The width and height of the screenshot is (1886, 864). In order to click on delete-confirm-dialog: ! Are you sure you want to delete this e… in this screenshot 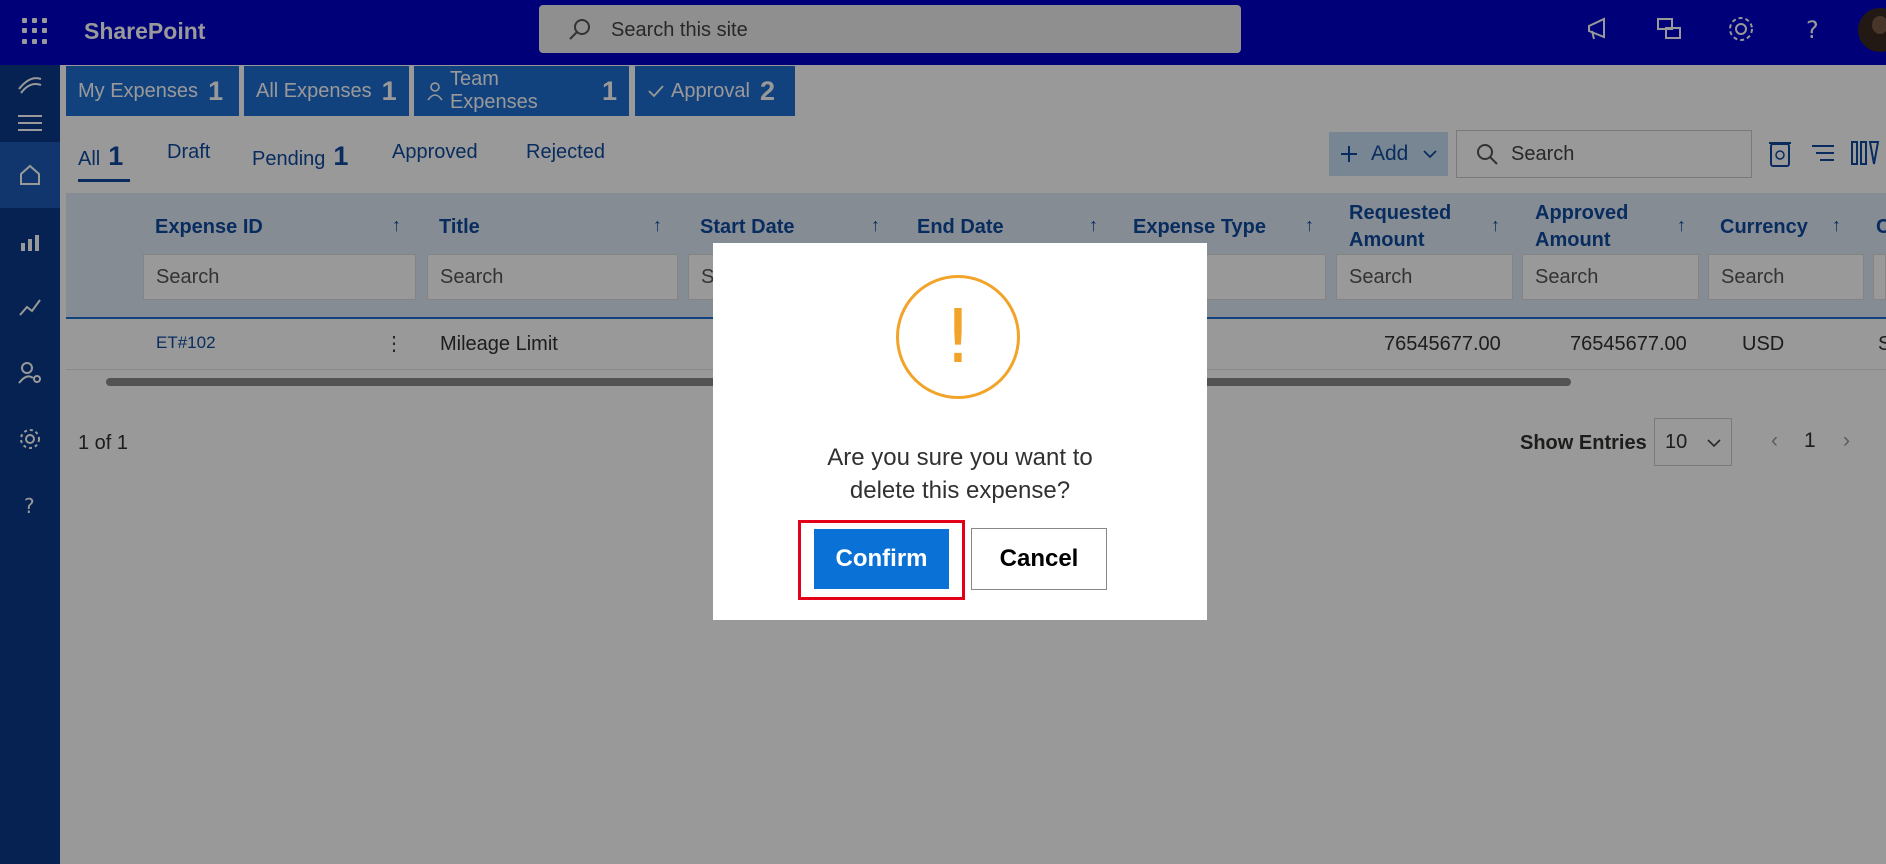, I will do `click(960, 431)`.